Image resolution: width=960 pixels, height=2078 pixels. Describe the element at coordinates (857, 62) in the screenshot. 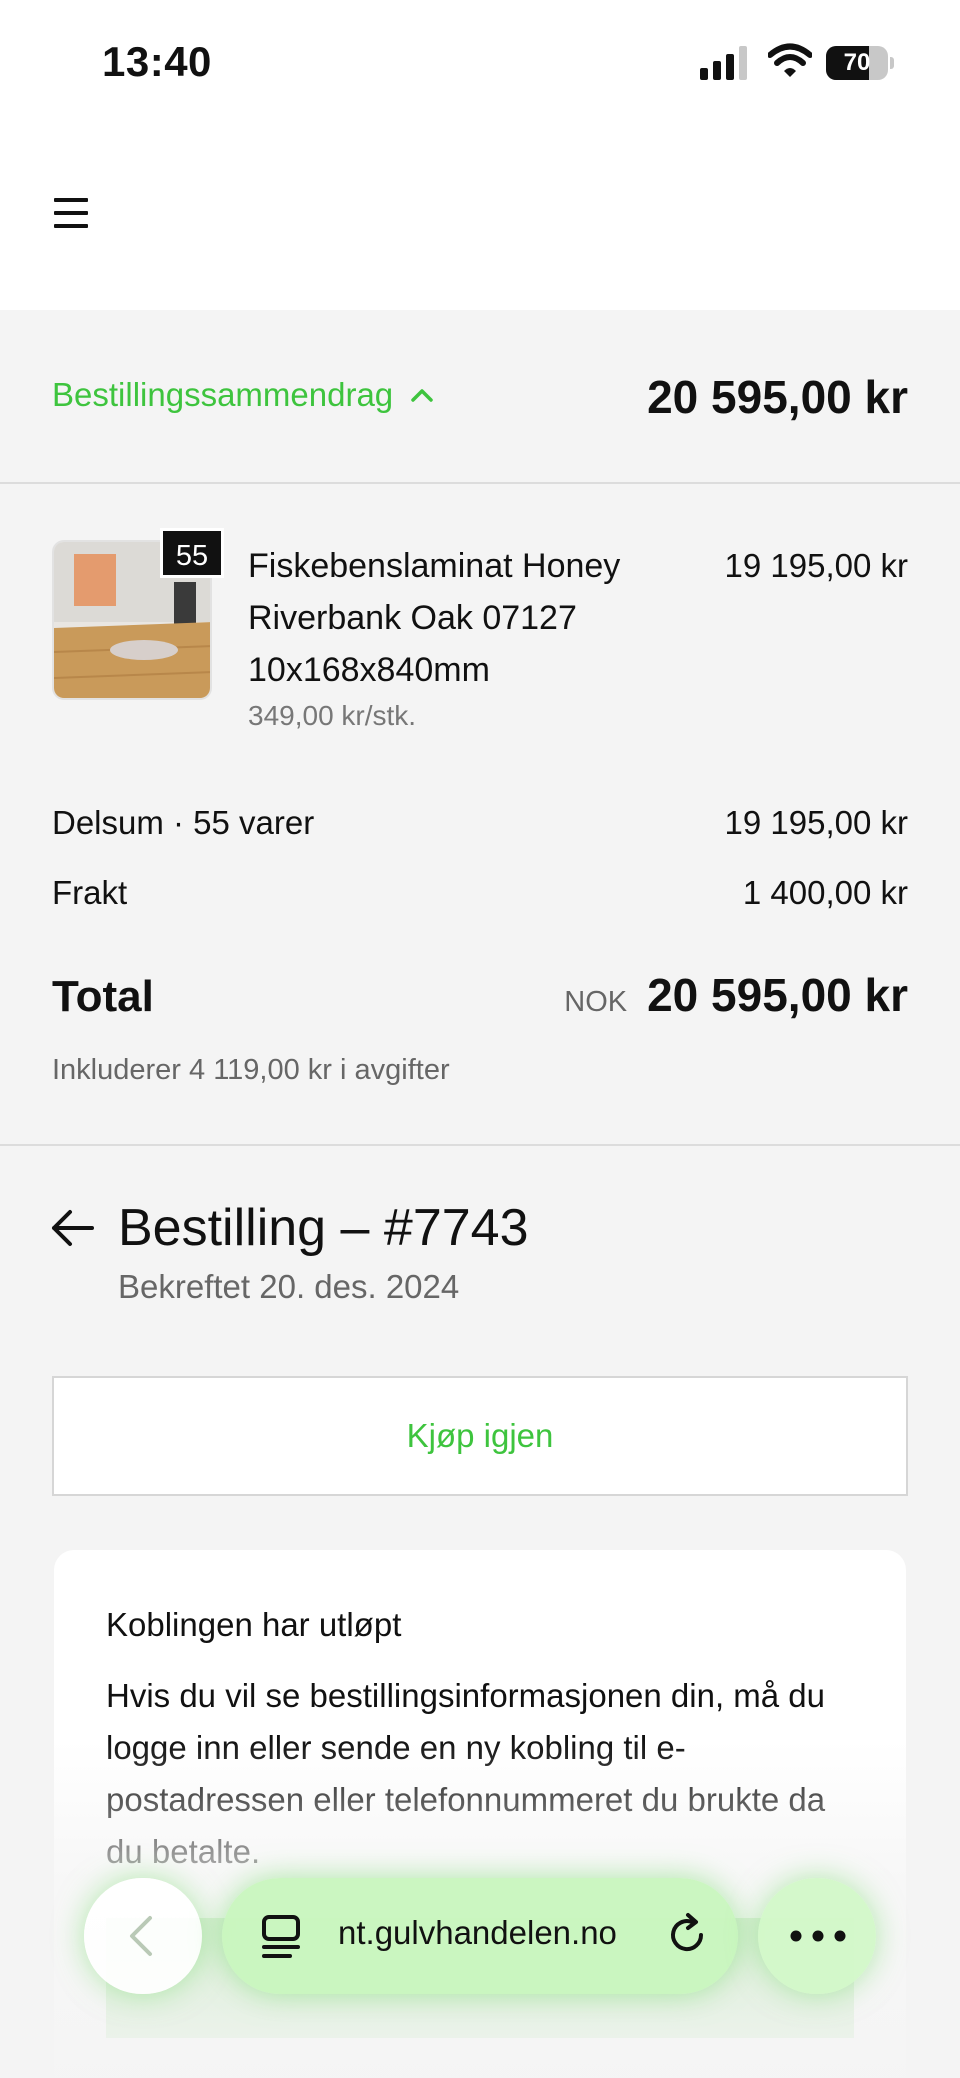

I see `battery-level: 70` at that location.